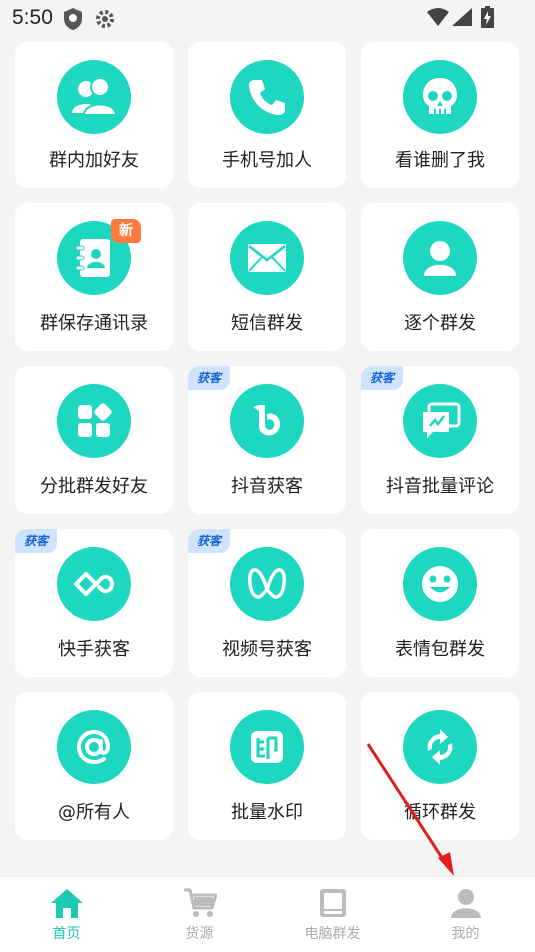 The width and height of the screenshot is (535, 952). Describe the element at coordinates (440, 584) in the screenshot. I see `smile-icon` at that location.